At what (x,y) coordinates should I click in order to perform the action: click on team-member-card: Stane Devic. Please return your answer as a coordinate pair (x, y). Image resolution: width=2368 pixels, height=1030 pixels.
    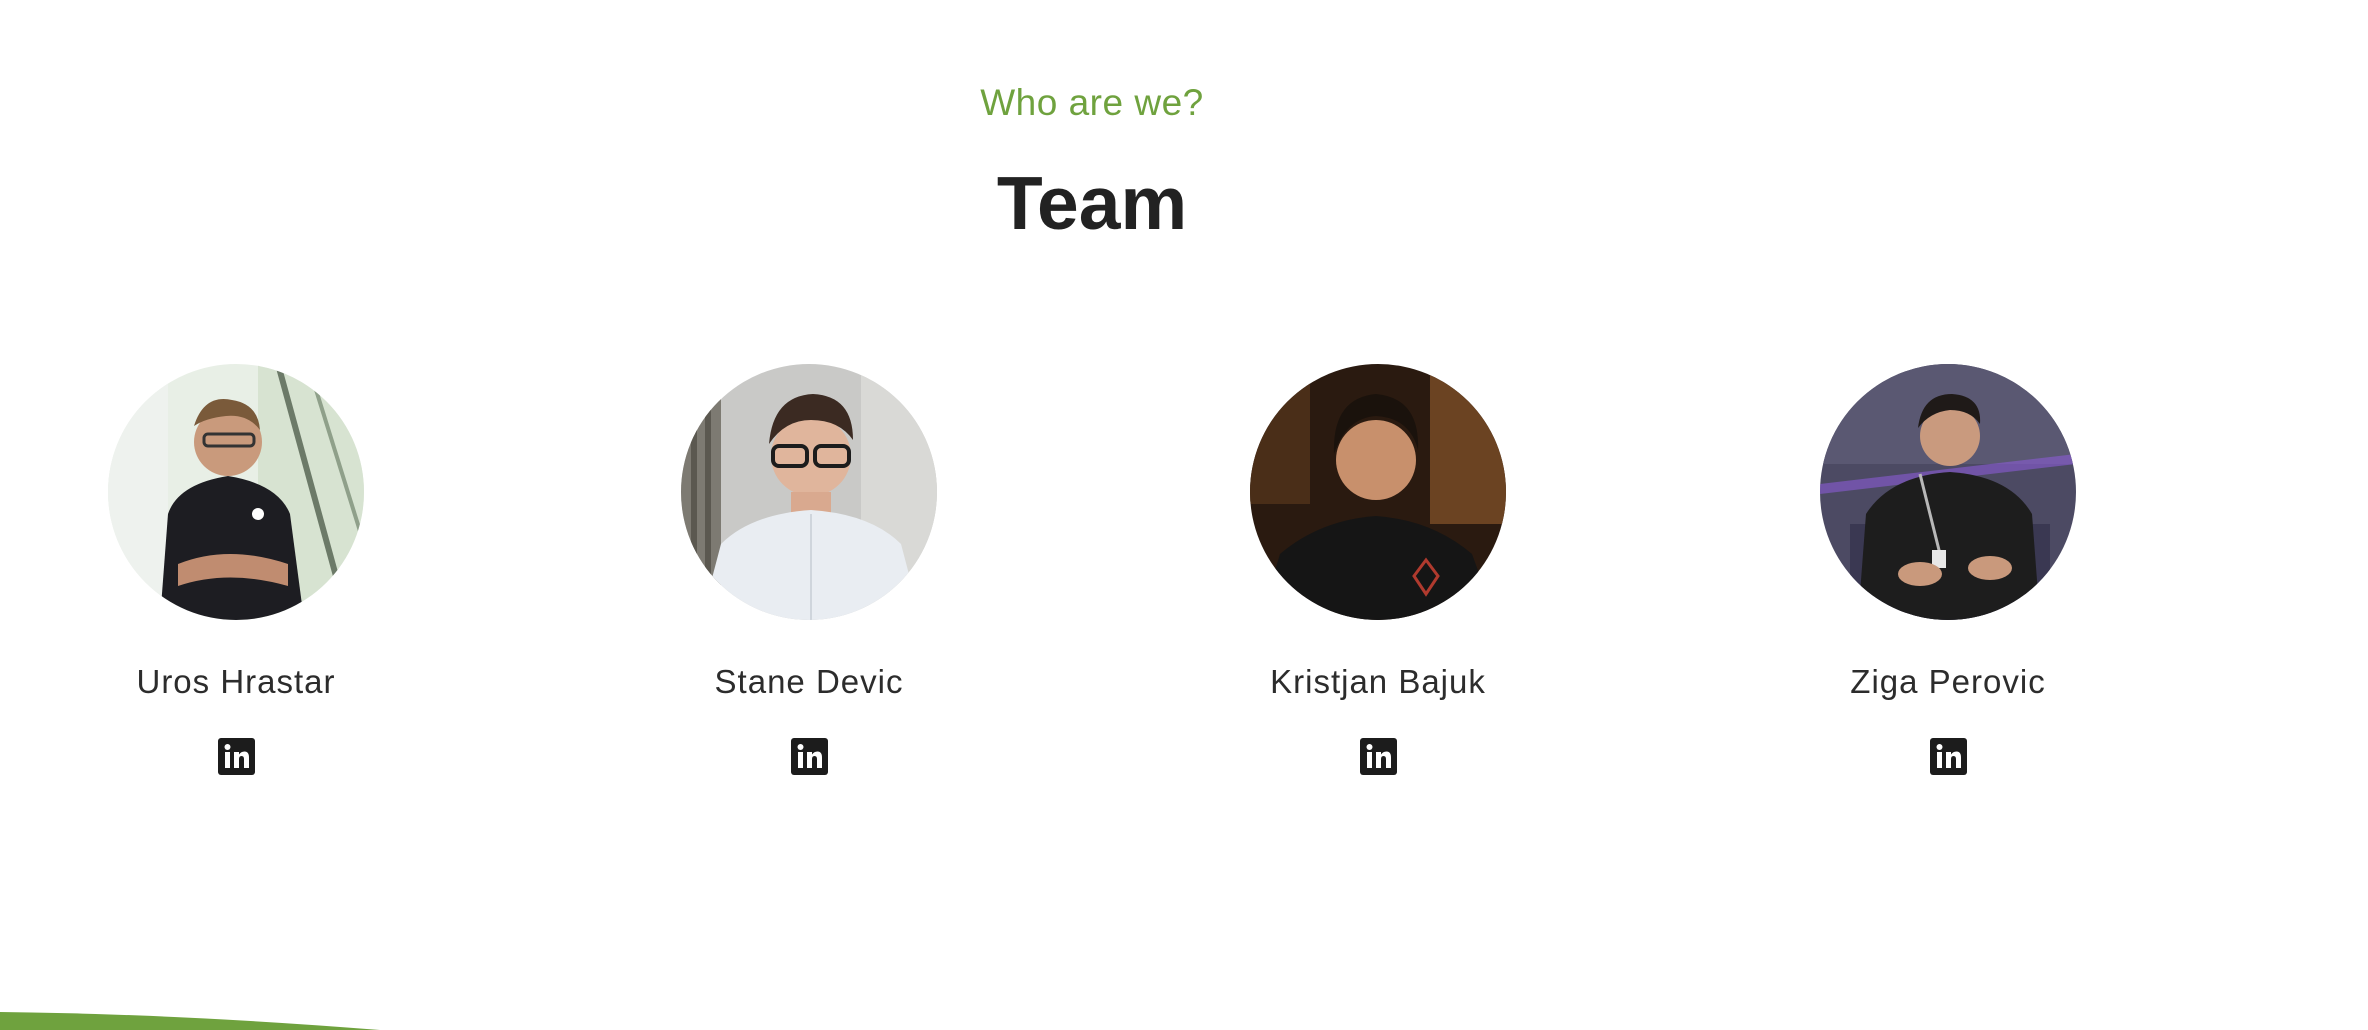
    Looking at the image, I should click on (809, 569).